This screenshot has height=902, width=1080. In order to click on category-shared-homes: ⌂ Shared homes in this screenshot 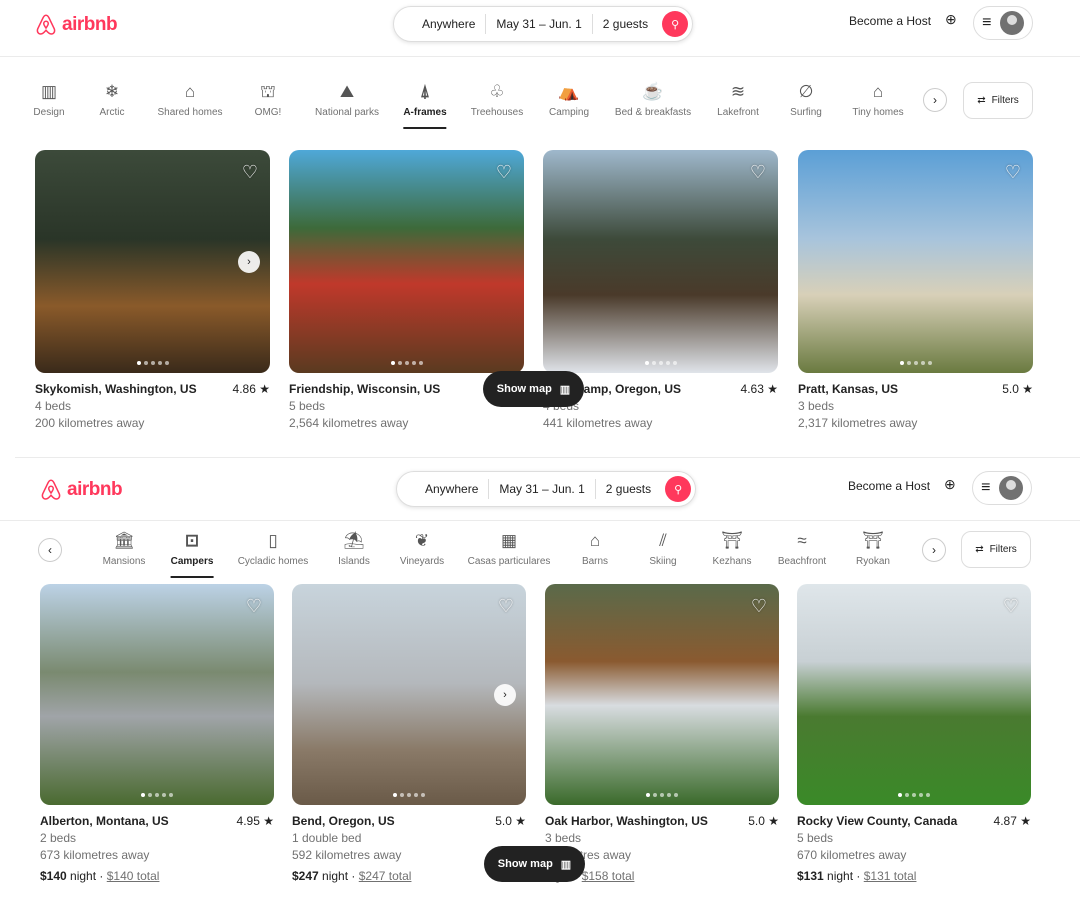, I will do `click(189, 100)`.